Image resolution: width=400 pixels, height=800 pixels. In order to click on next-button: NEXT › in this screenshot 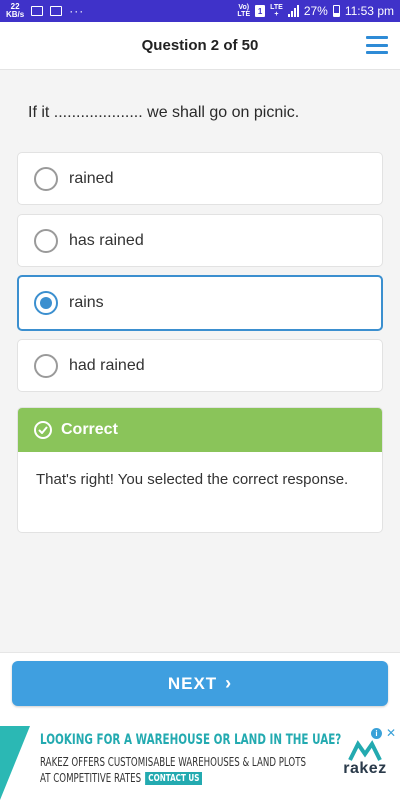, I will do `click(200, 683)`.